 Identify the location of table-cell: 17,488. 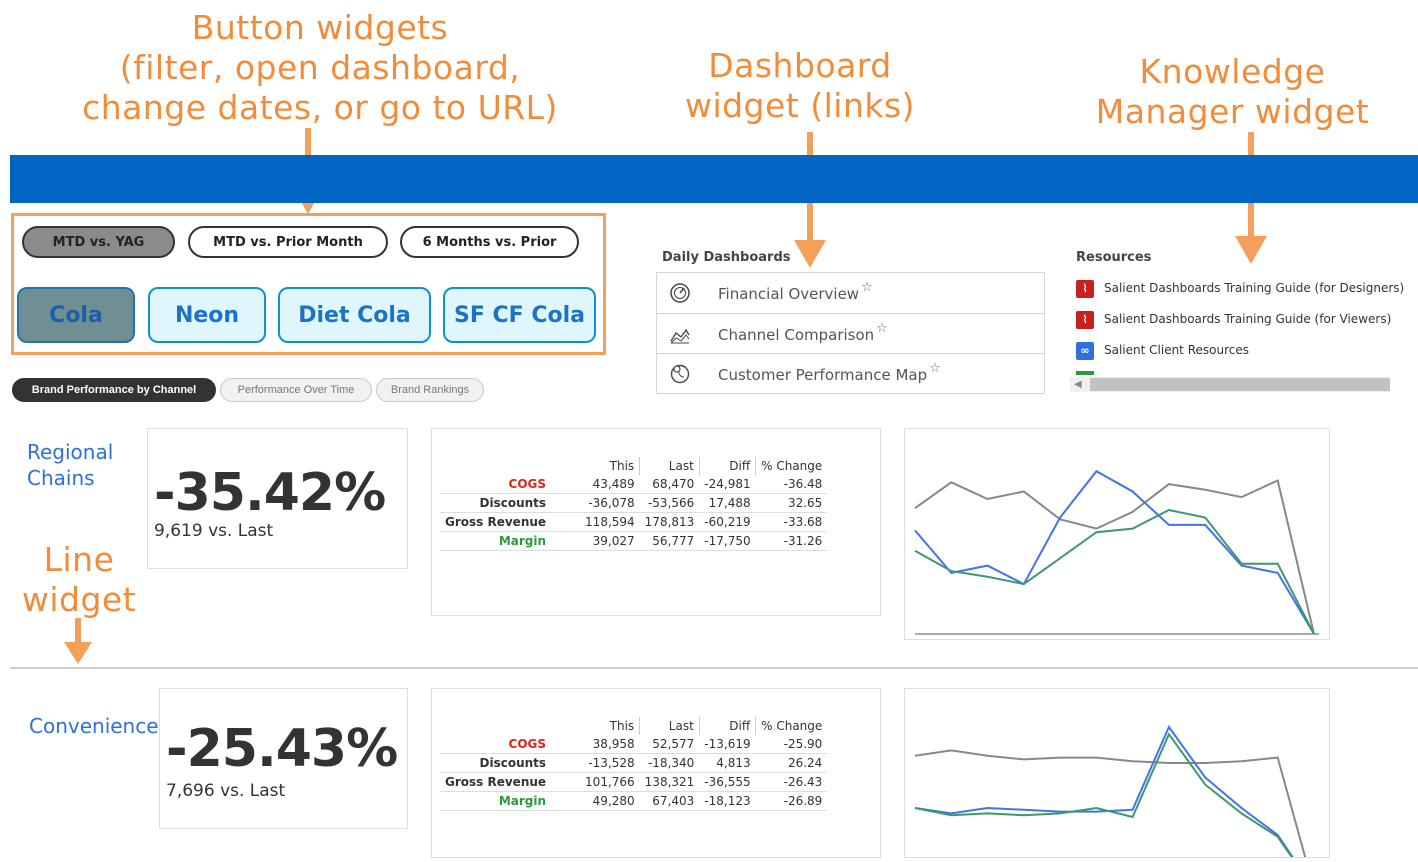
(727, 503).